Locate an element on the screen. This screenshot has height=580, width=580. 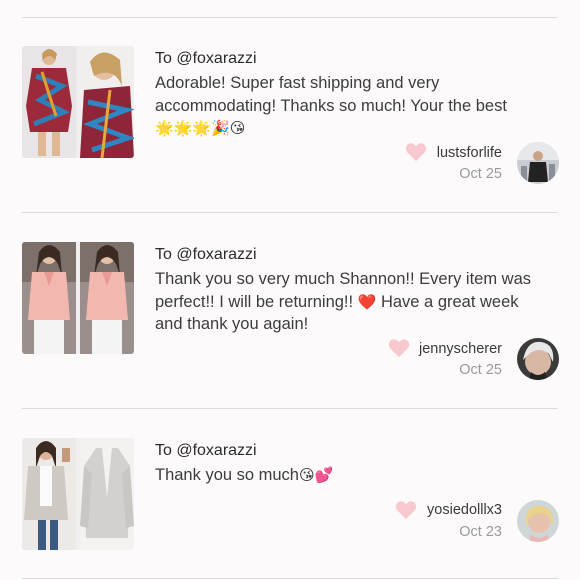
listing-photo-cardigan-flat is located at coordinates (107, 494).